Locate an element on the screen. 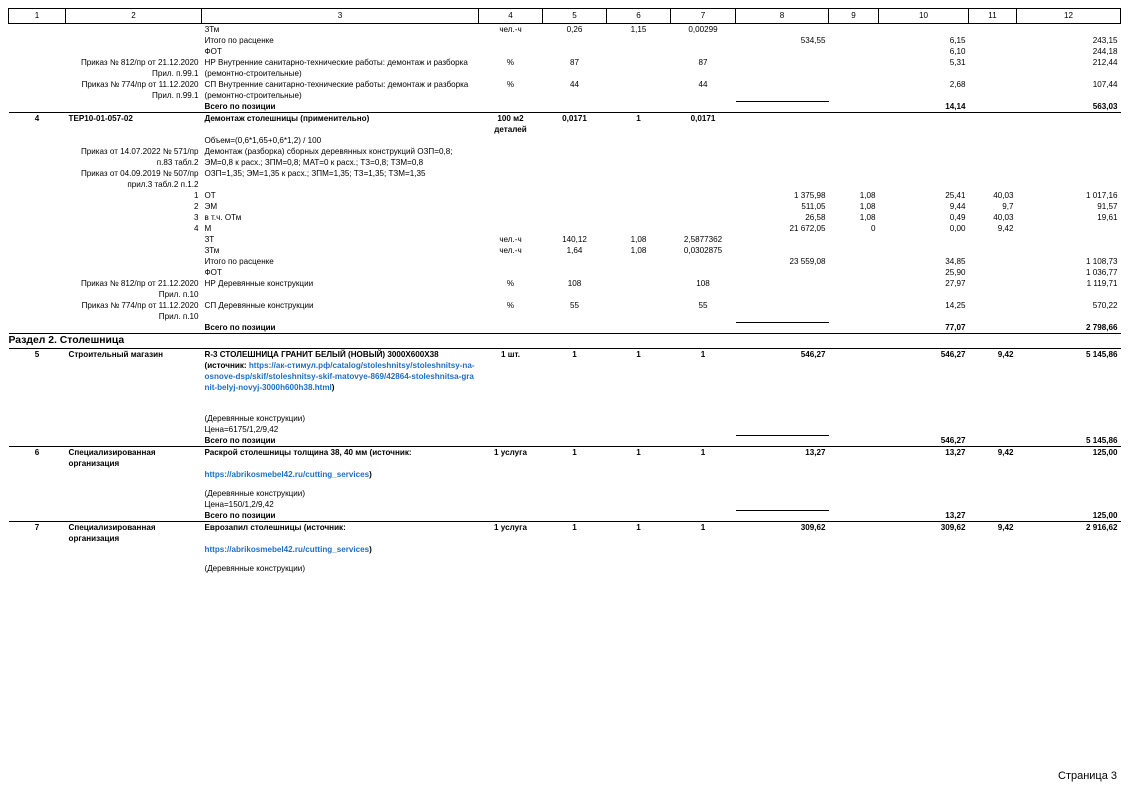 The width and height of the screenshot is (1128, 790). table-cell: ФОТ is located at coordinates (213, 272).